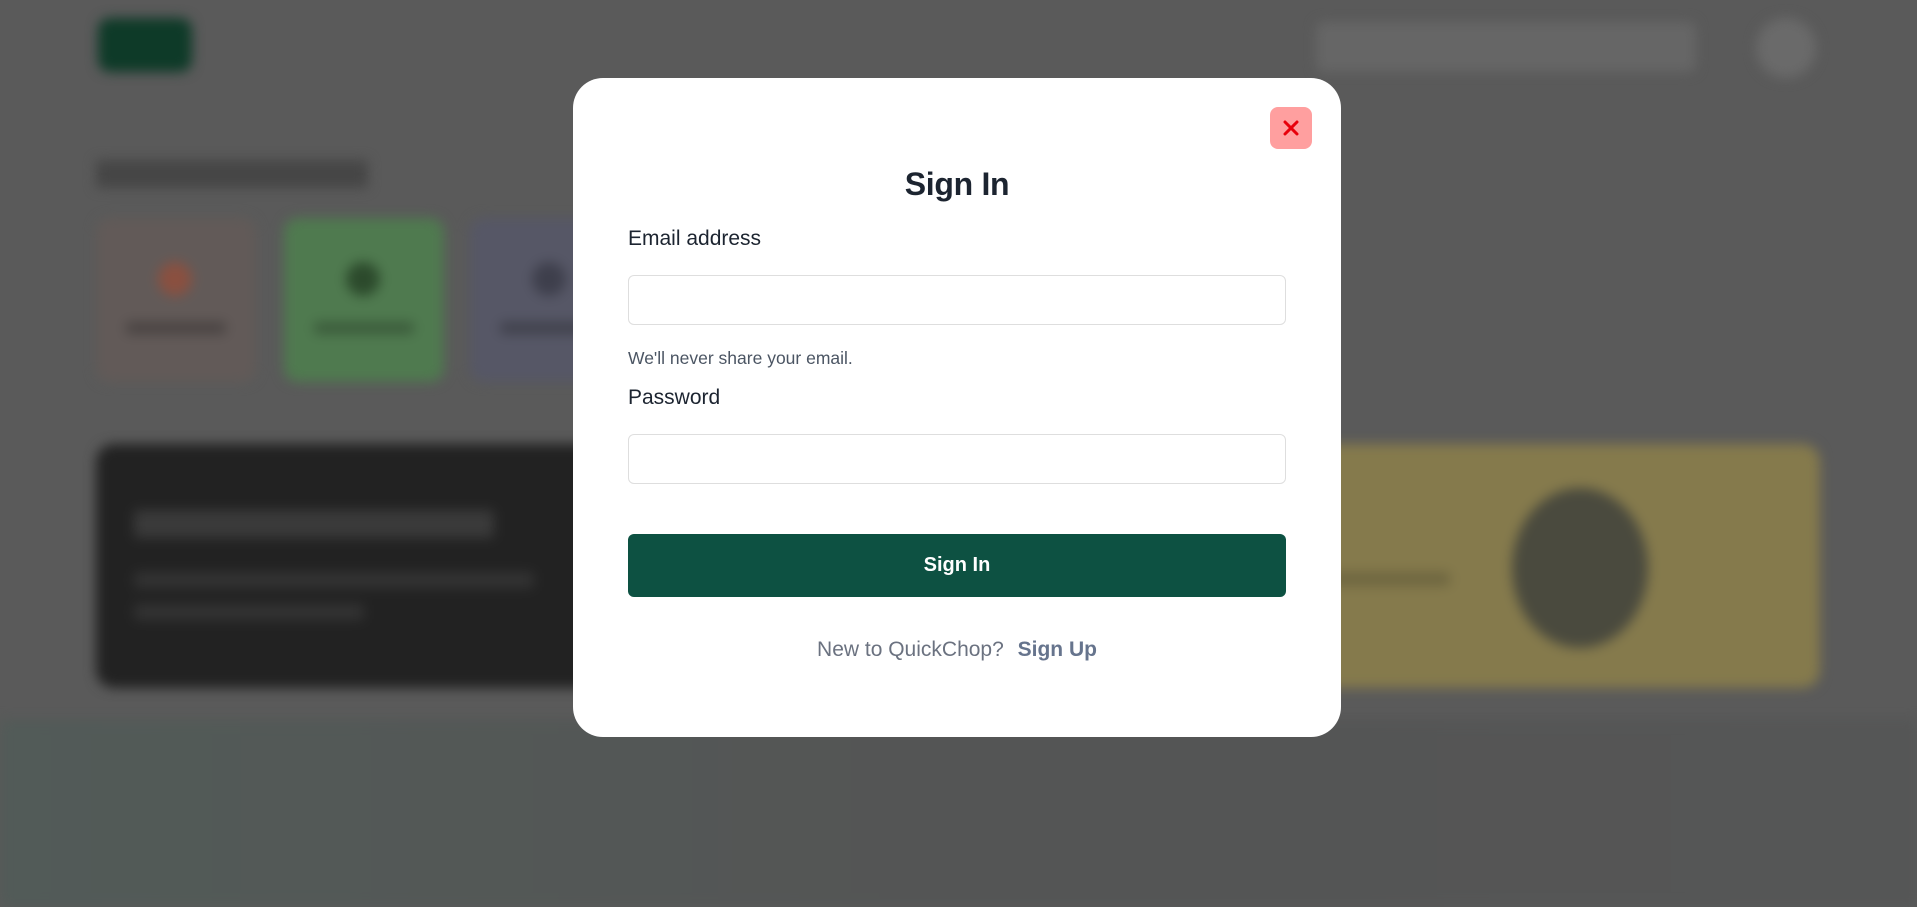 The height and width of the screenshot is (907, 1917). What do you see at coordinates (957, 565) in the screenshot?
I see `sign-in-button: Sign In` at bounding box center [957, 565].